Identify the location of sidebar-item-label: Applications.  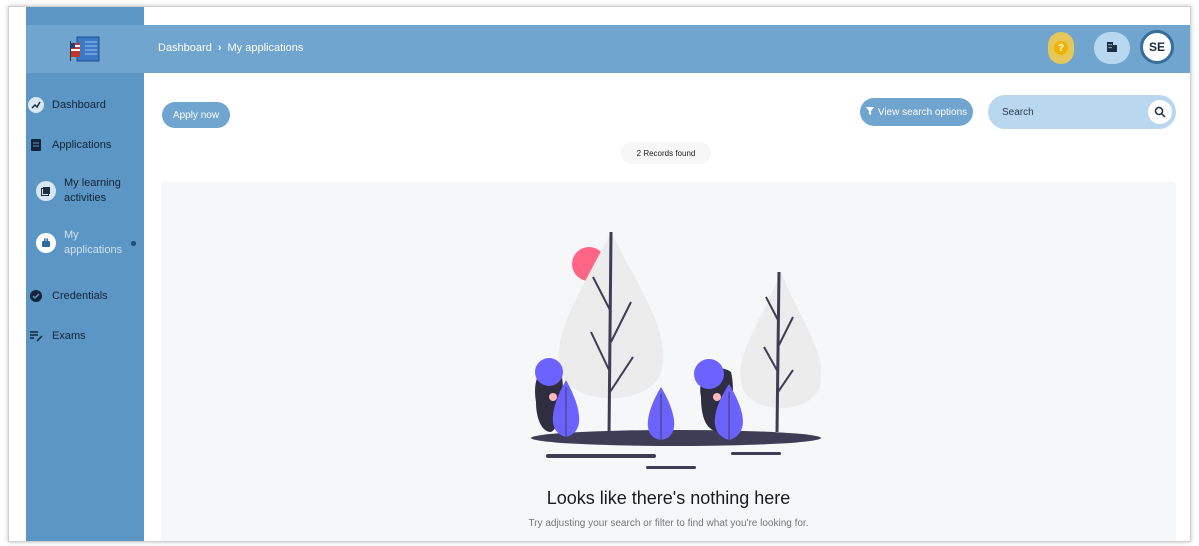
(82, 145).